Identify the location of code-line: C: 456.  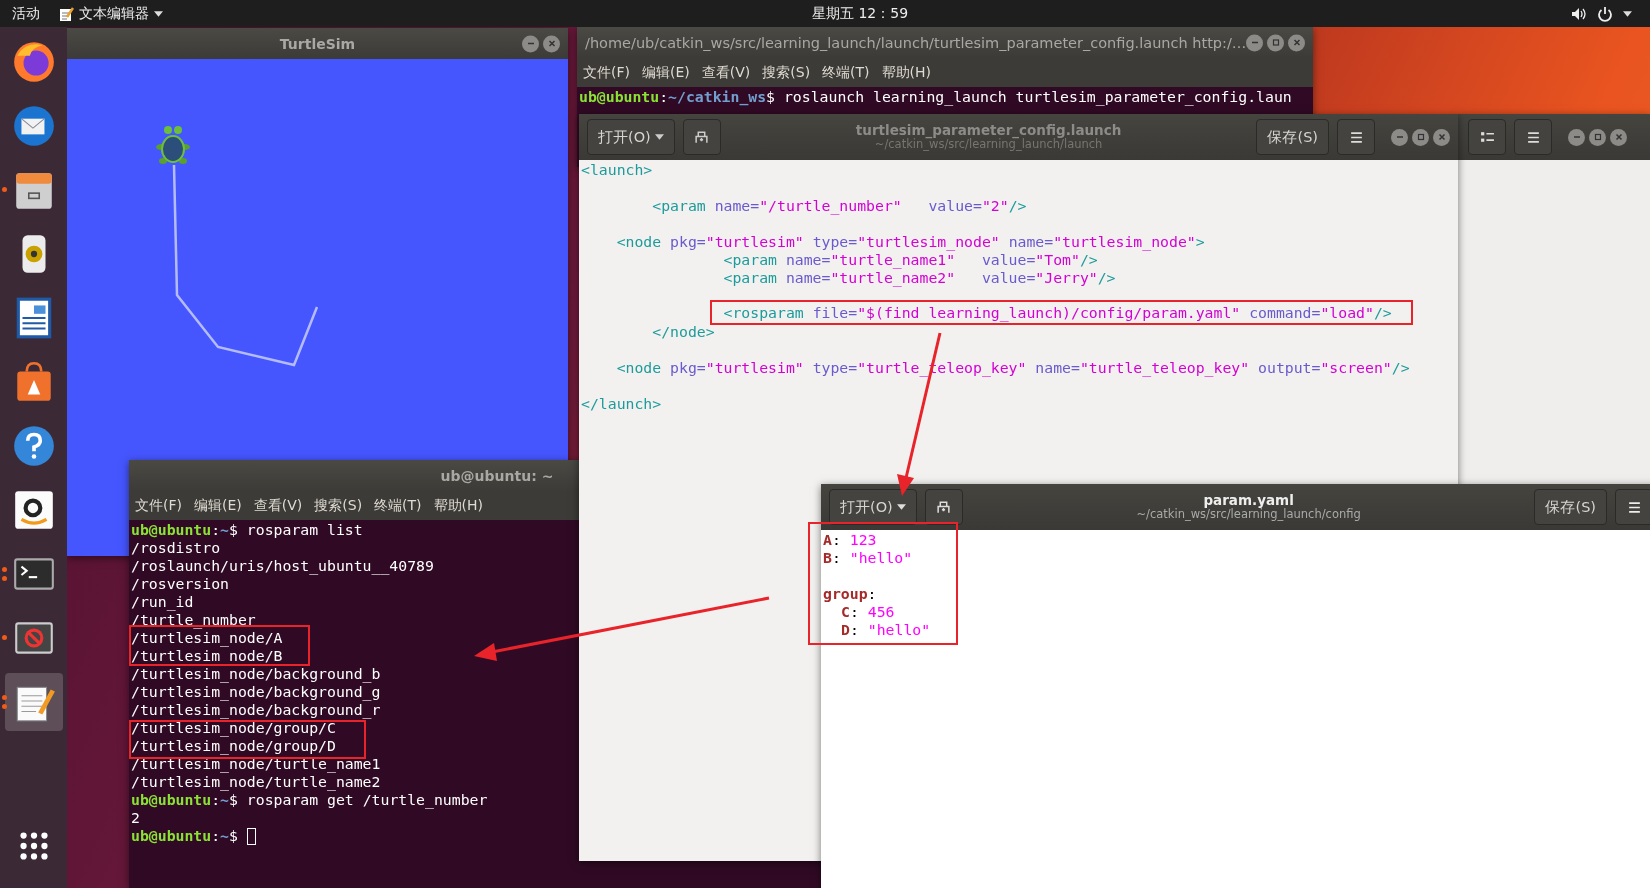
(868, 611).